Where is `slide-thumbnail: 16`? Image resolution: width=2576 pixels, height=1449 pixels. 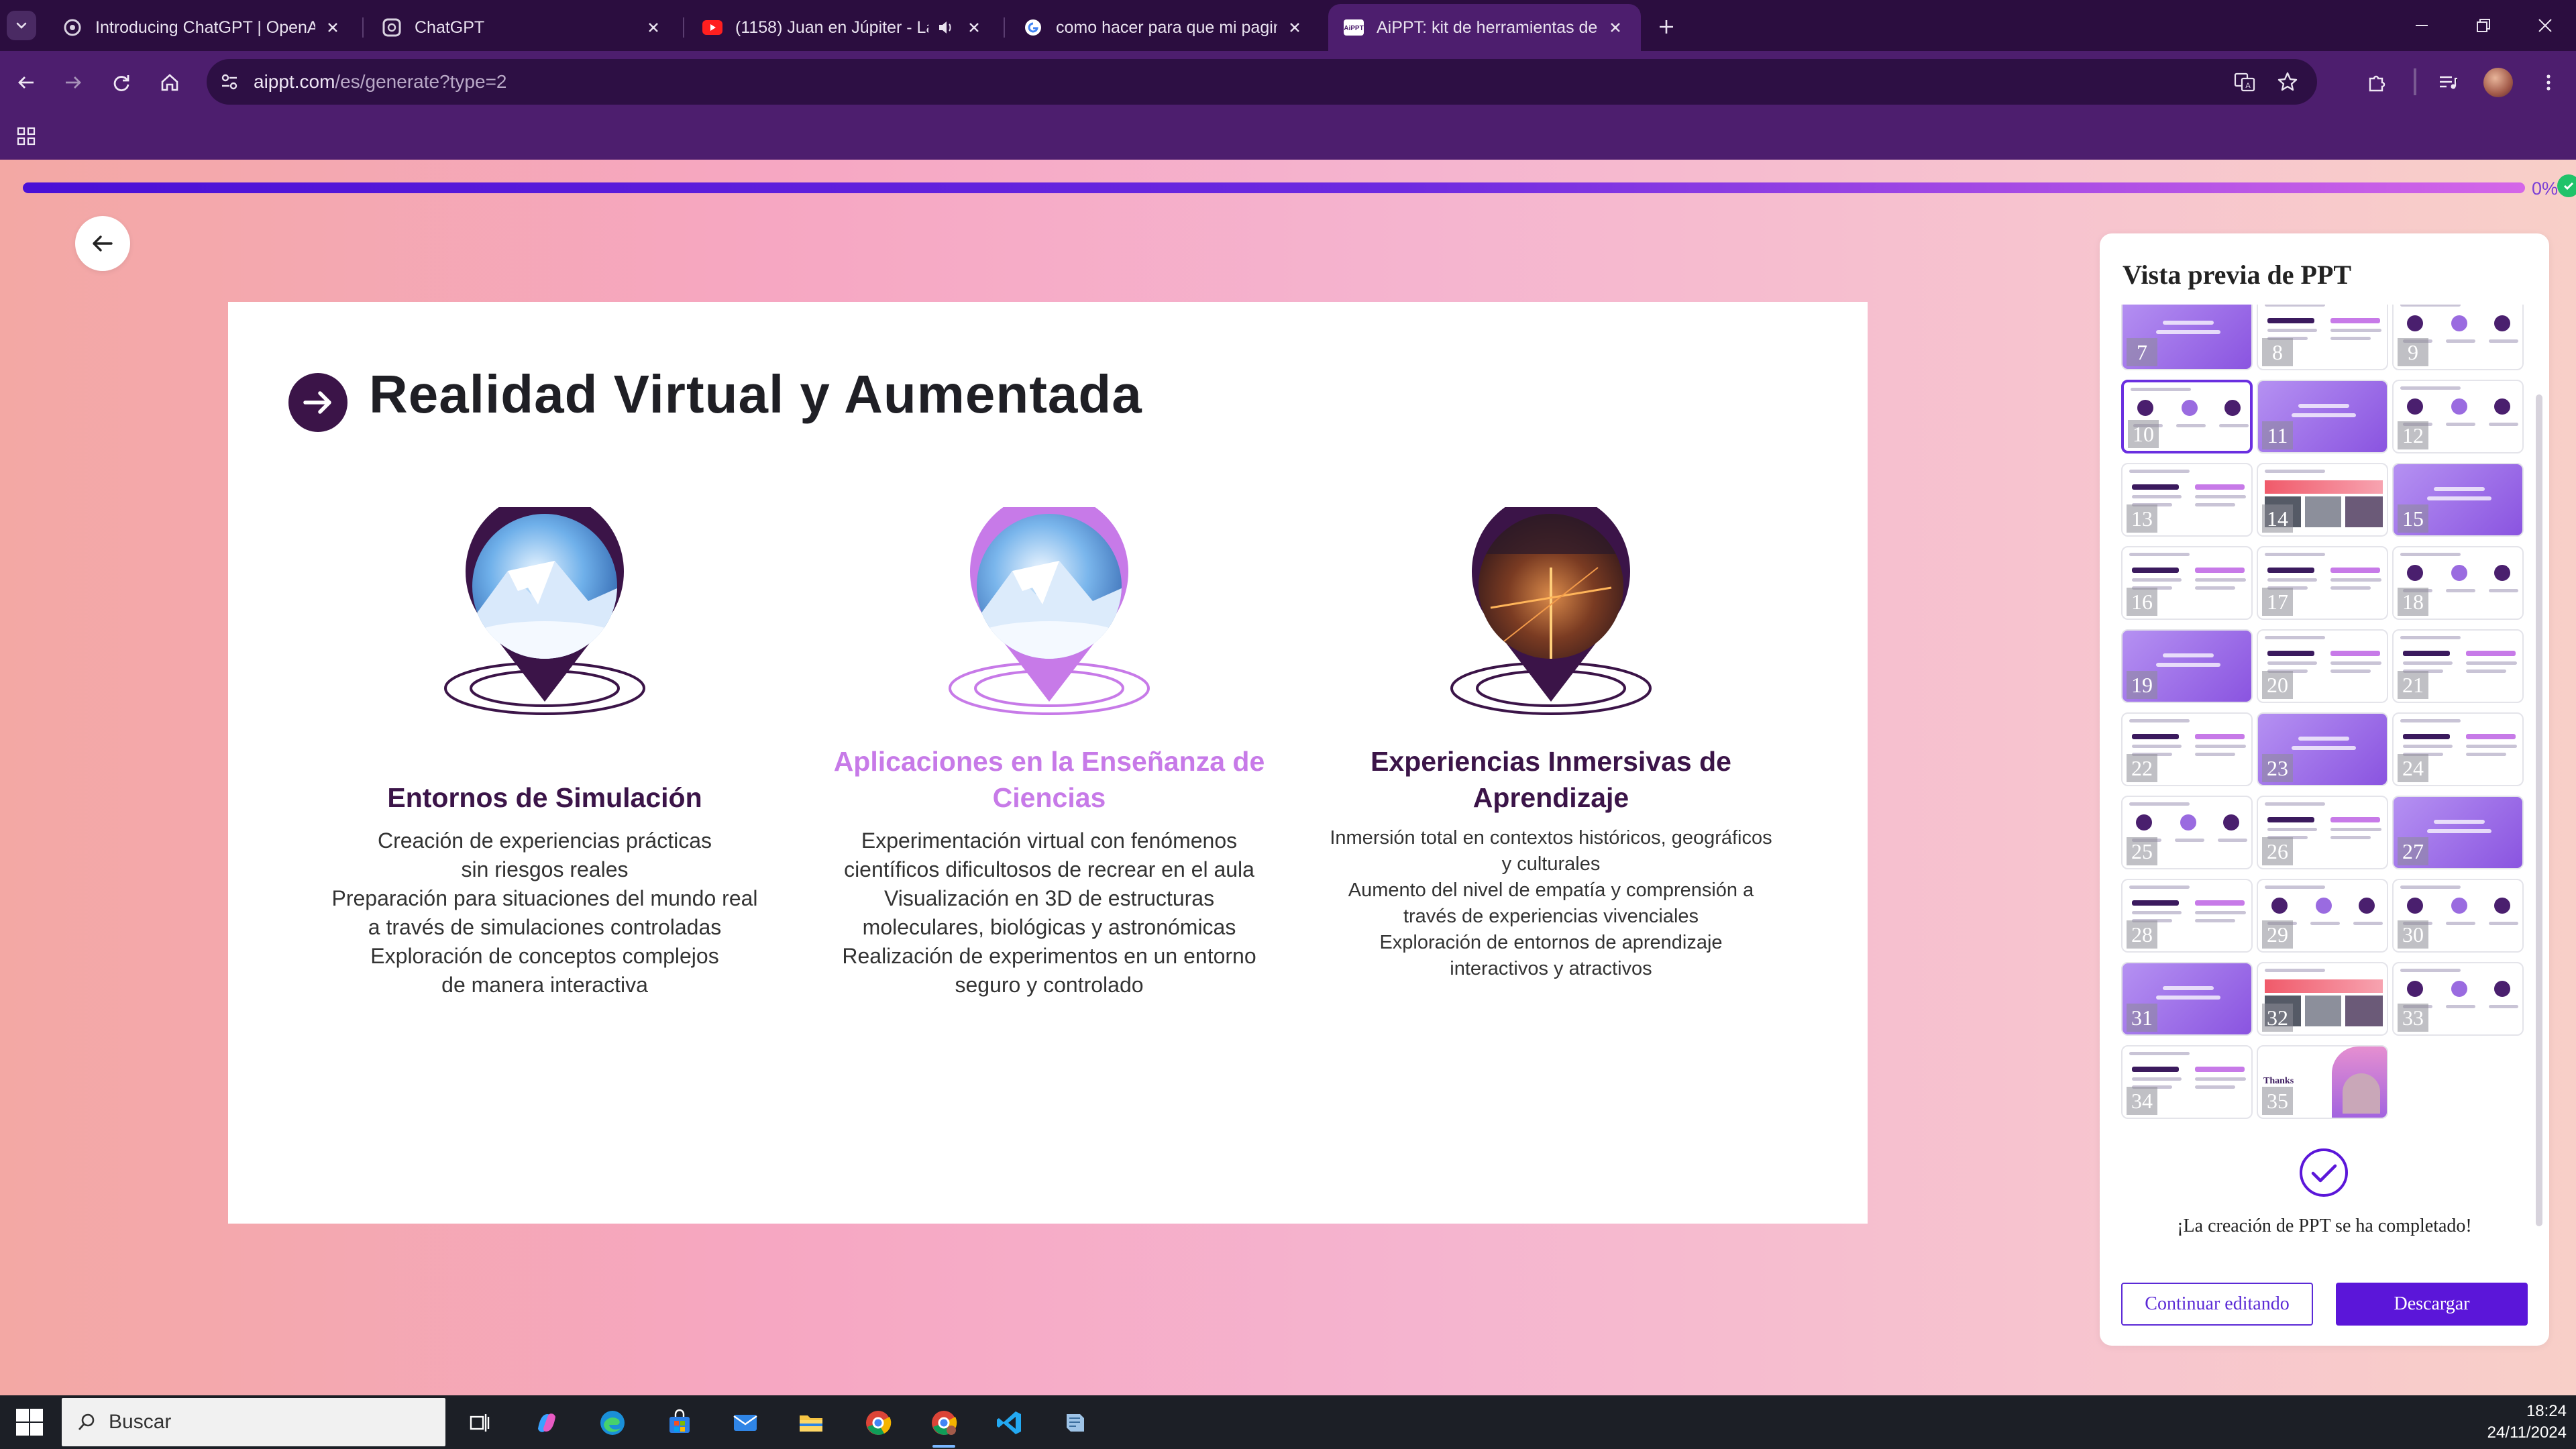
slide-thumbnail: 16 is located at coordinates (2187, 583).